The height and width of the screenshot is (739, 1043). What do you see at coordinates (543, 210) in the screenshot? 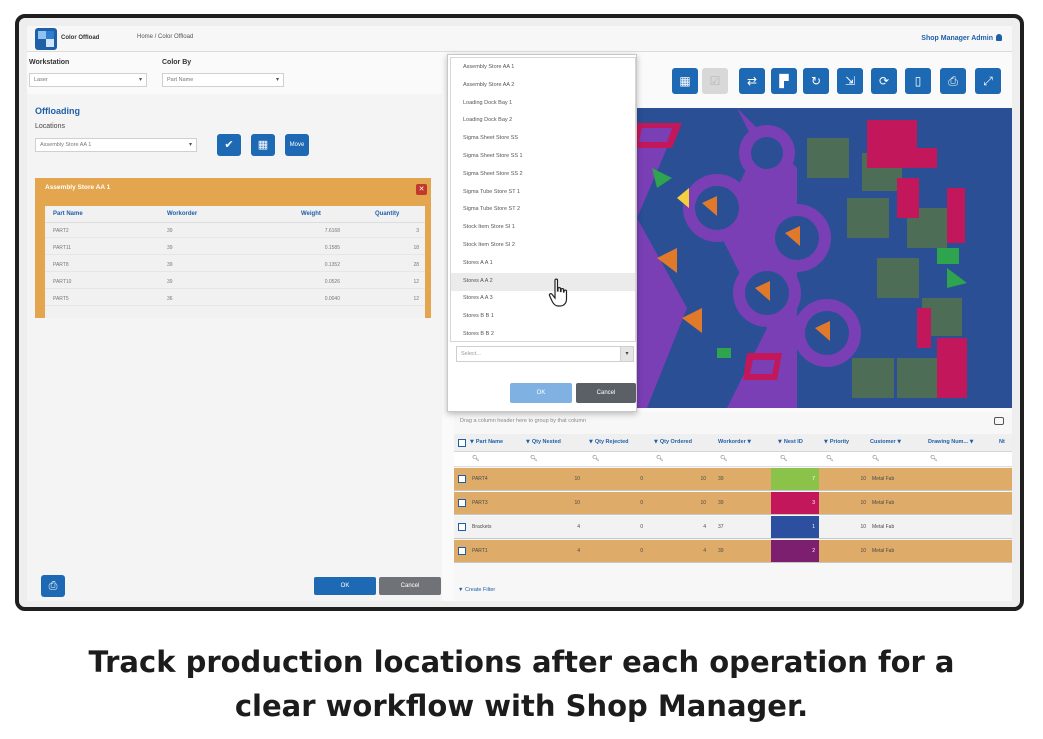
I see `dropdown-option: Sigma Tube Store ST 2` at bounding box center [543, 210].